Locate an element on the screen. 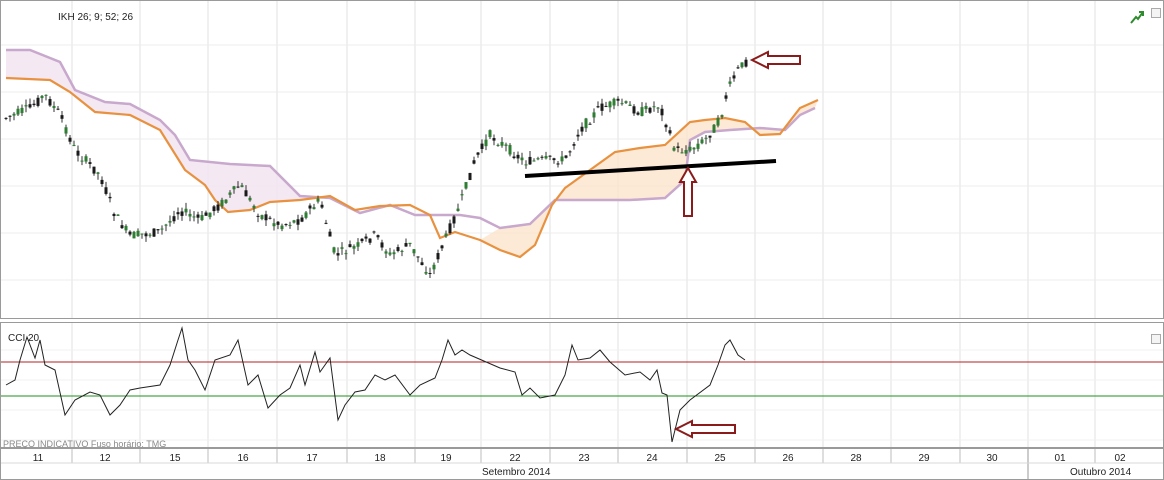  day-label: 11 is located at coordinates (38, 458).